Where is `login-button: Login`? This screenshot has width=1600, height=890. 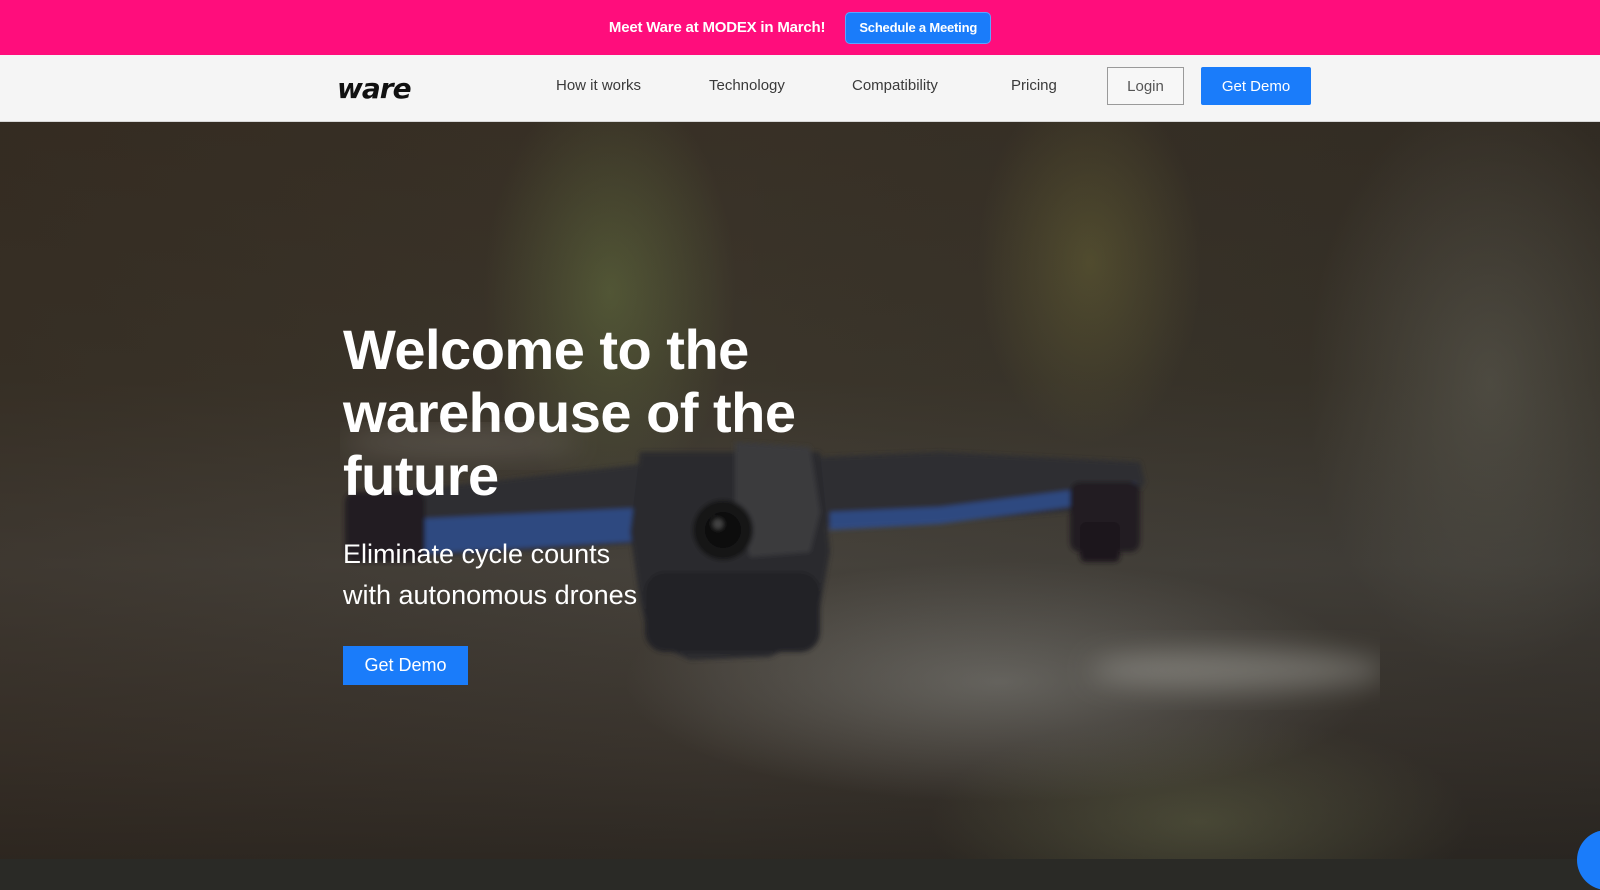
login-button: Login is located at coordinates (1145, 86).